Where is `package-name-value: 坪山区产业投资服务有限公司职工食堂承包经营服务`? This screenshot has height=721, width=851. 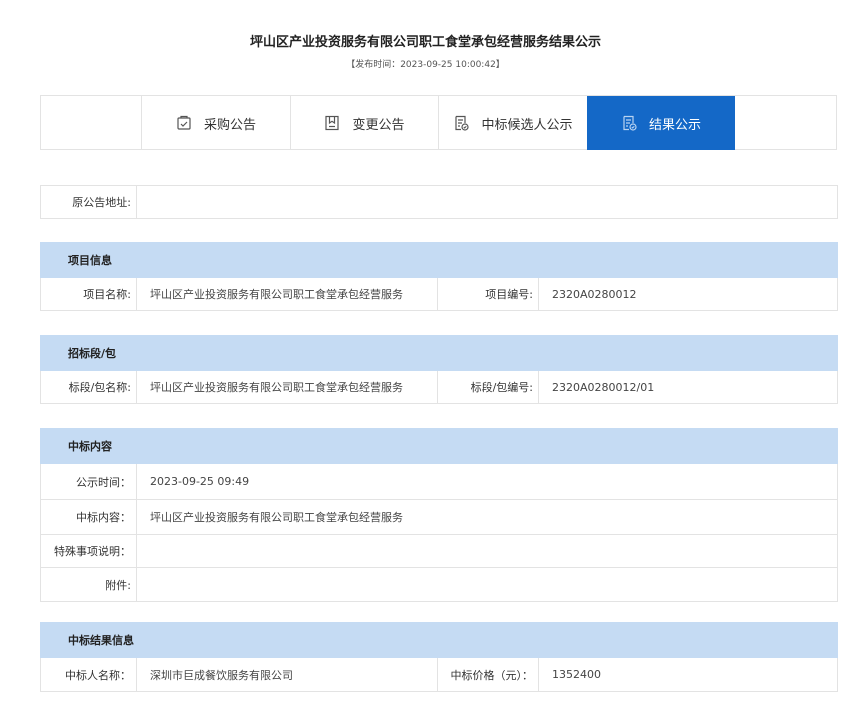 package-name-value: 坪山区产业投资服务有限公司职工食堂承包经营服务 is located at coordinates (287, 387).